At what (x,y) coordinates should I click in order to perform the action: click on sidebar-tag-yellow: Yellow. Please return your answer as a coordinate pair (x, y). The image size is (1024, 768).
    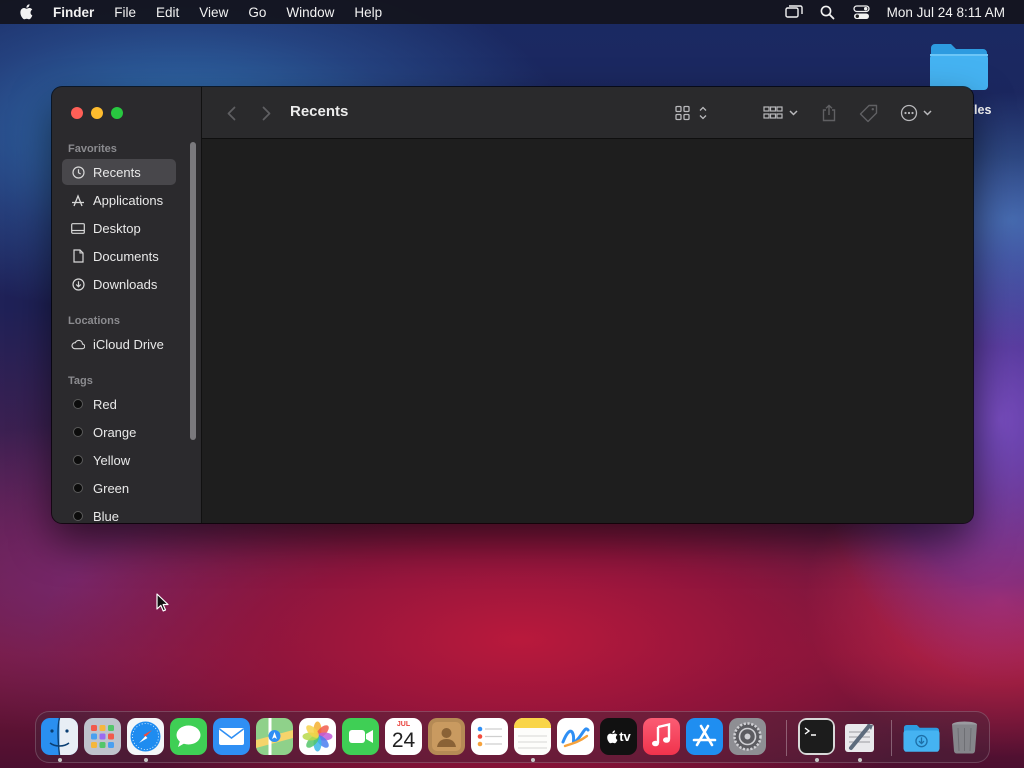
    Looking at the image, I should click on (119, 460).